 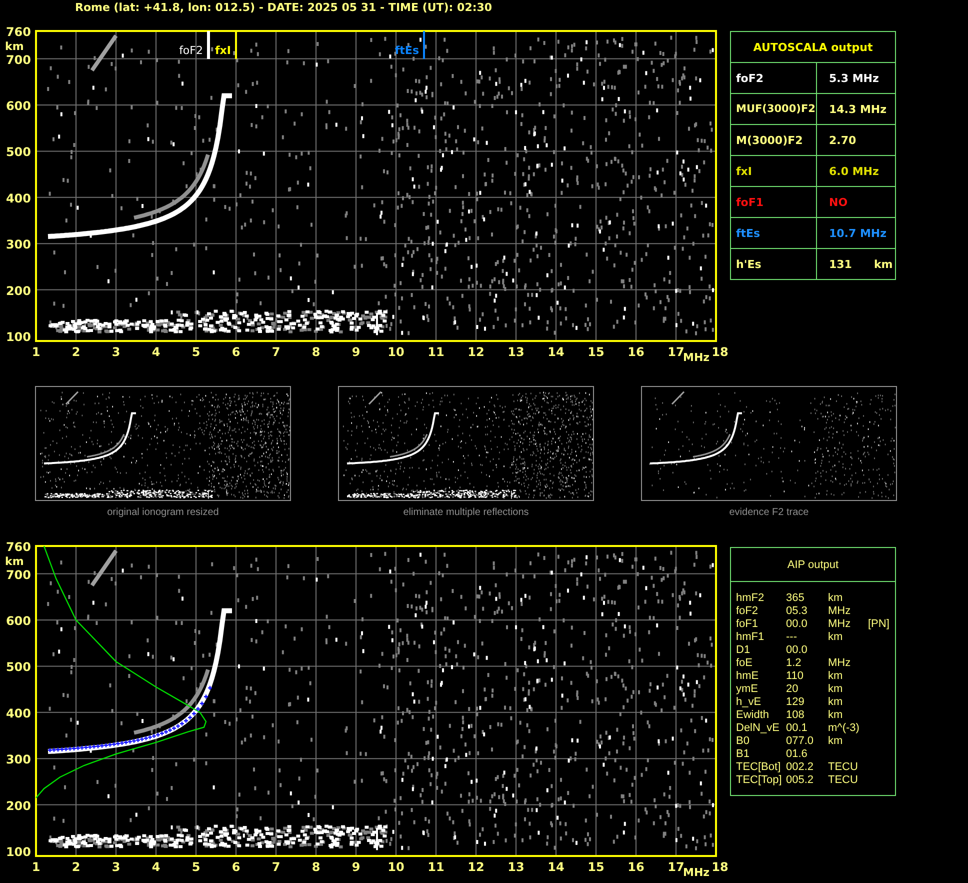 I want to click on parameter-value: ---, so click(x=792, y=637).